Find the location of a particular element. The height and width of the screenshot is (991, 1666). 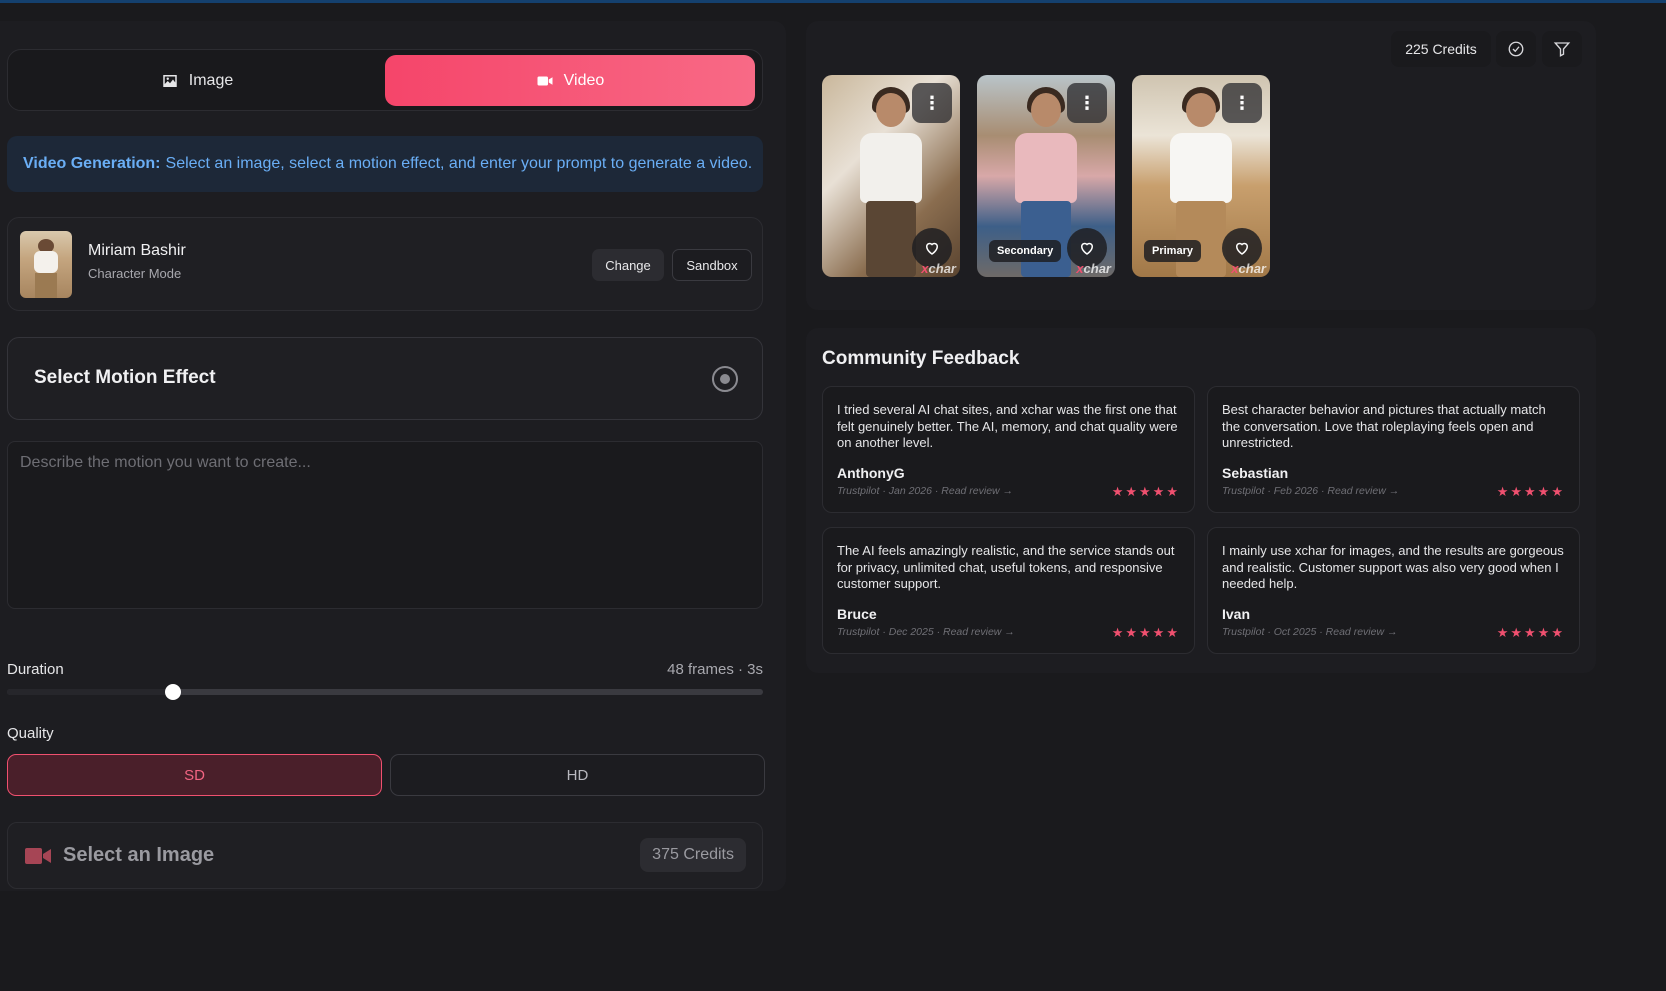

duration-value: 48 frames · 3s is located at coordinates (715, 669).